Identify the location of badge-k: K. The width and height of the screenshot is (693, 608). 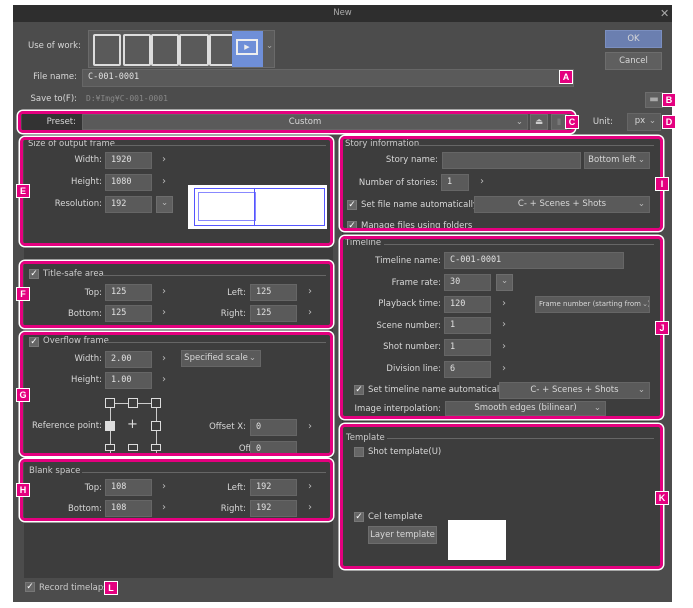
(662, 498).